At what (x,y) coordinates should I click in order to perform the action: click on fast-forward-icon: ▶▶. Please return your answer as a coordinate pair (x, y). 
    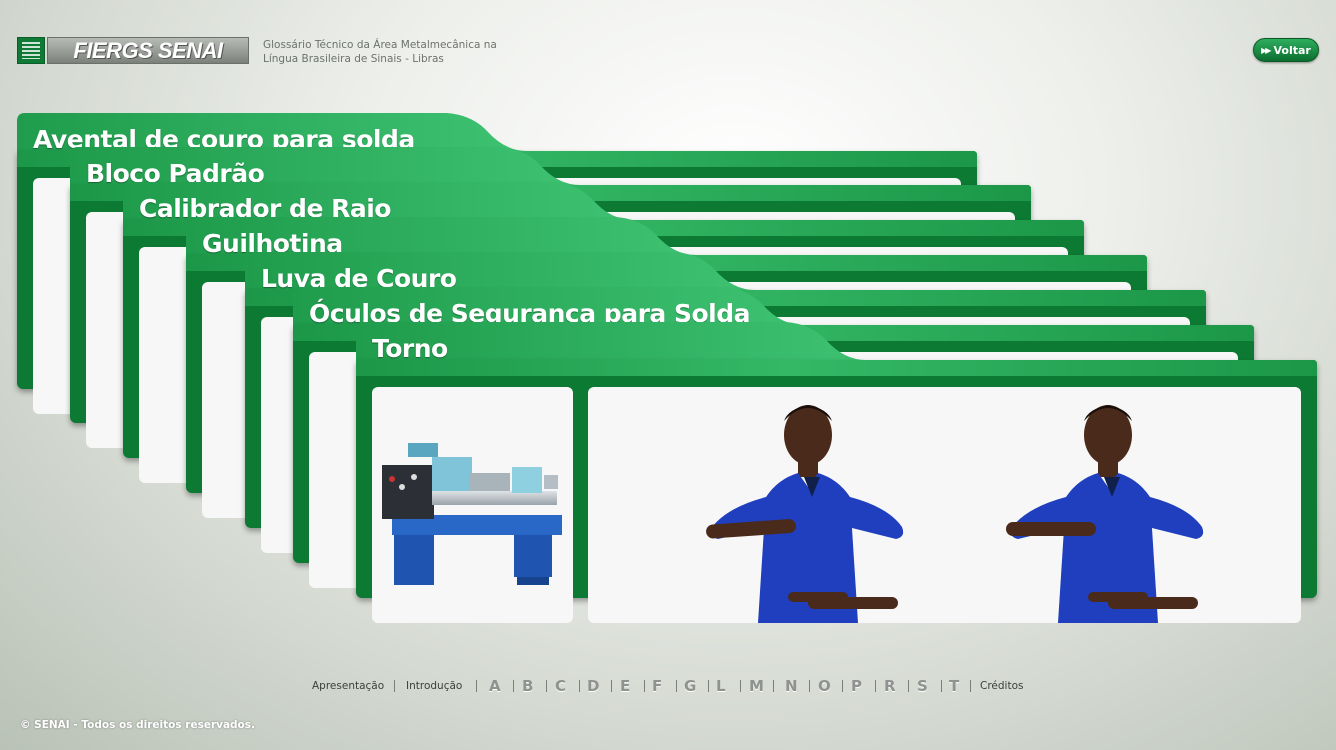
    Looking at the image, I should click on (1266, 50).